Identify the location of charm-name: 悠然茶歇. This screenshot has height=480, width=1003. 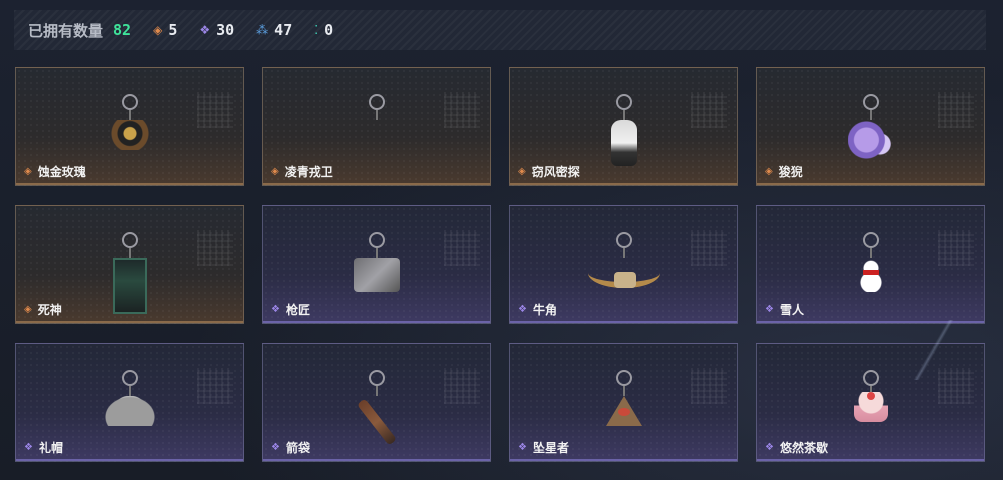
(803, 448).